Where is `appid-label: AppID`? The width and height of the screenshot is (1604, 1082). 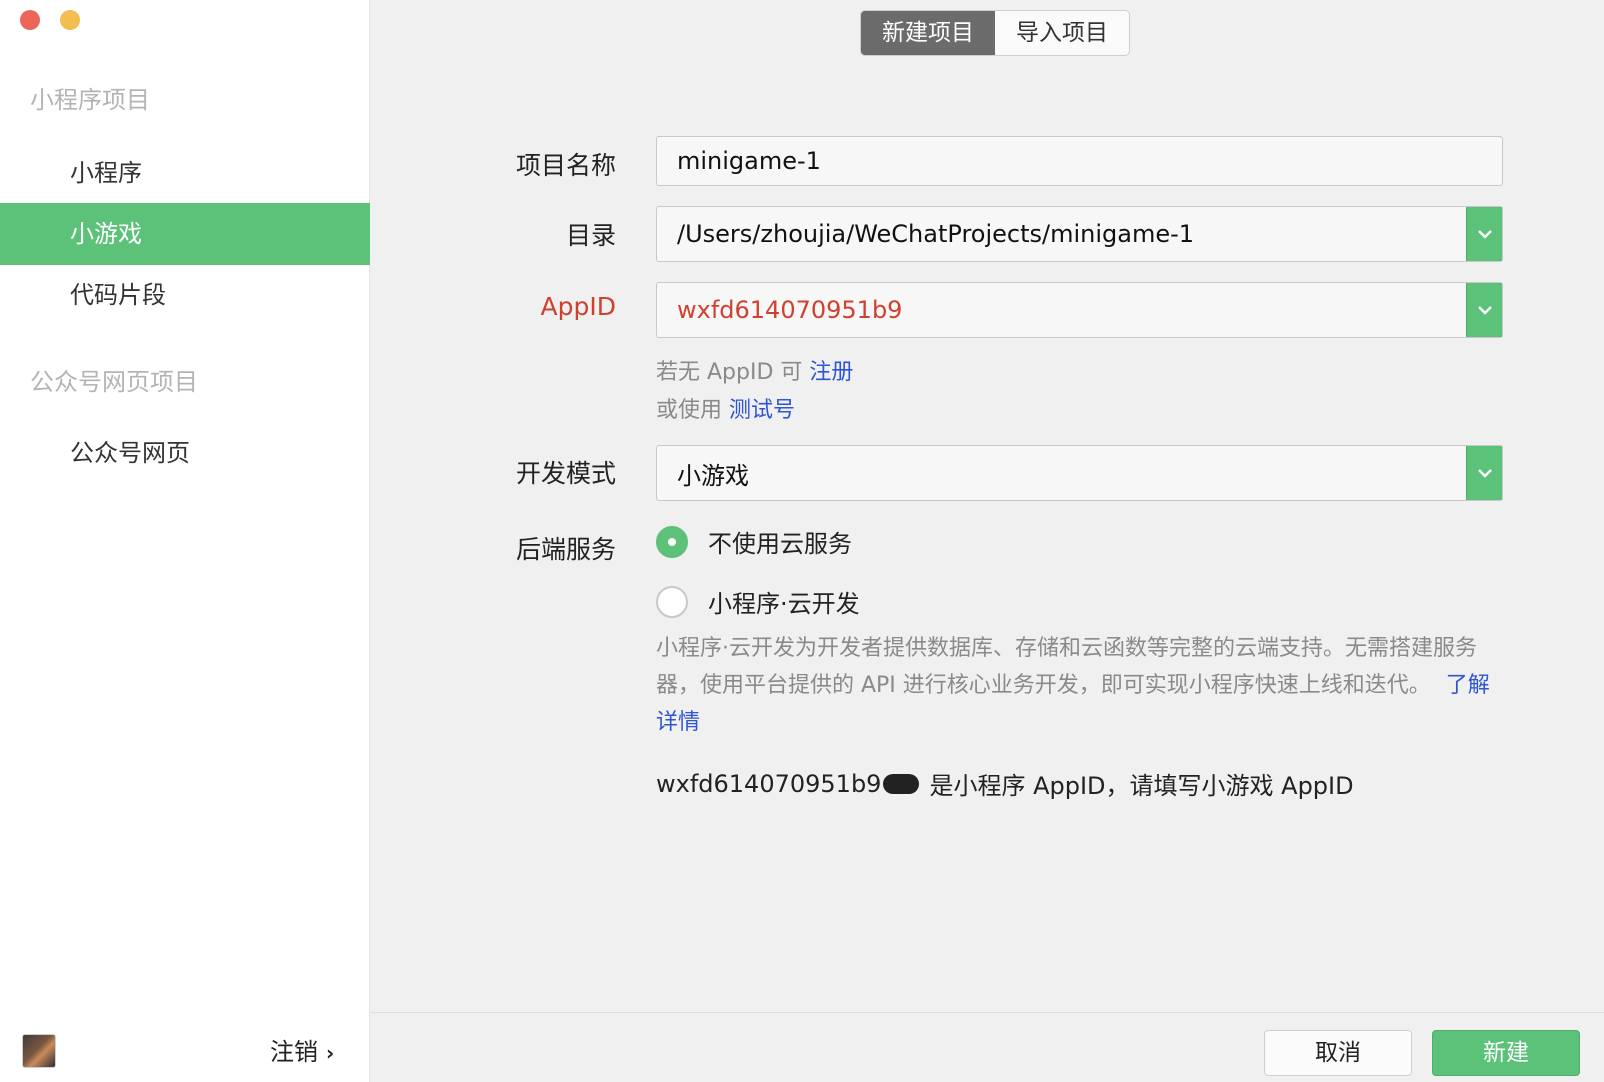 appid-label: AppID is located at coordinates (578, 306).